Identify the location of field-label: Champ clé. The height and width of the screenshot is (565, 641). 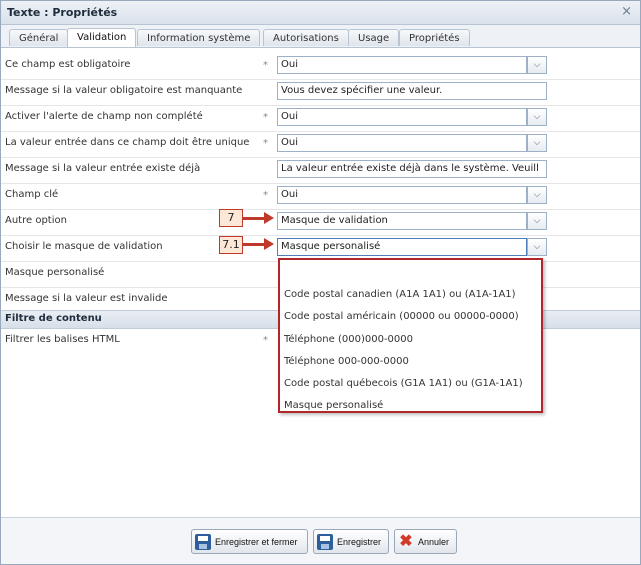
(32, 194).